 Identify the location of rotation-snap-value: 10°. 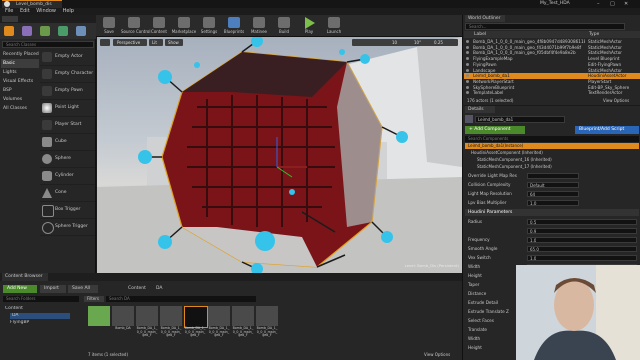
(417, 42).